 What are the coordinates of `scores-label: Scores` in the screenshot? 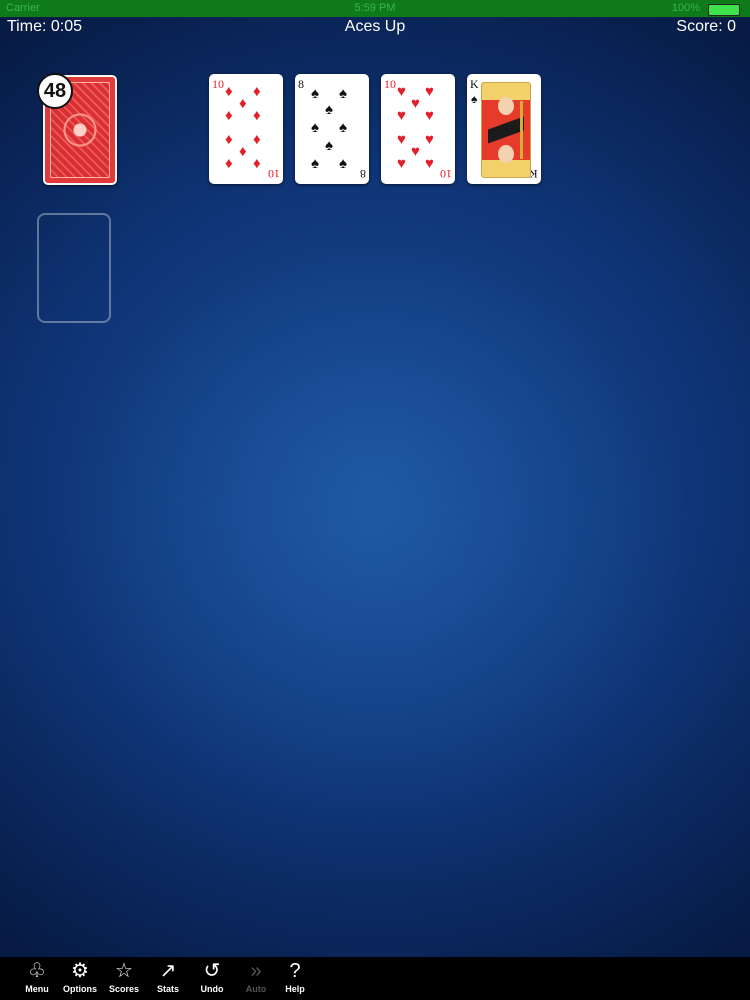 It's located at (124, 989).